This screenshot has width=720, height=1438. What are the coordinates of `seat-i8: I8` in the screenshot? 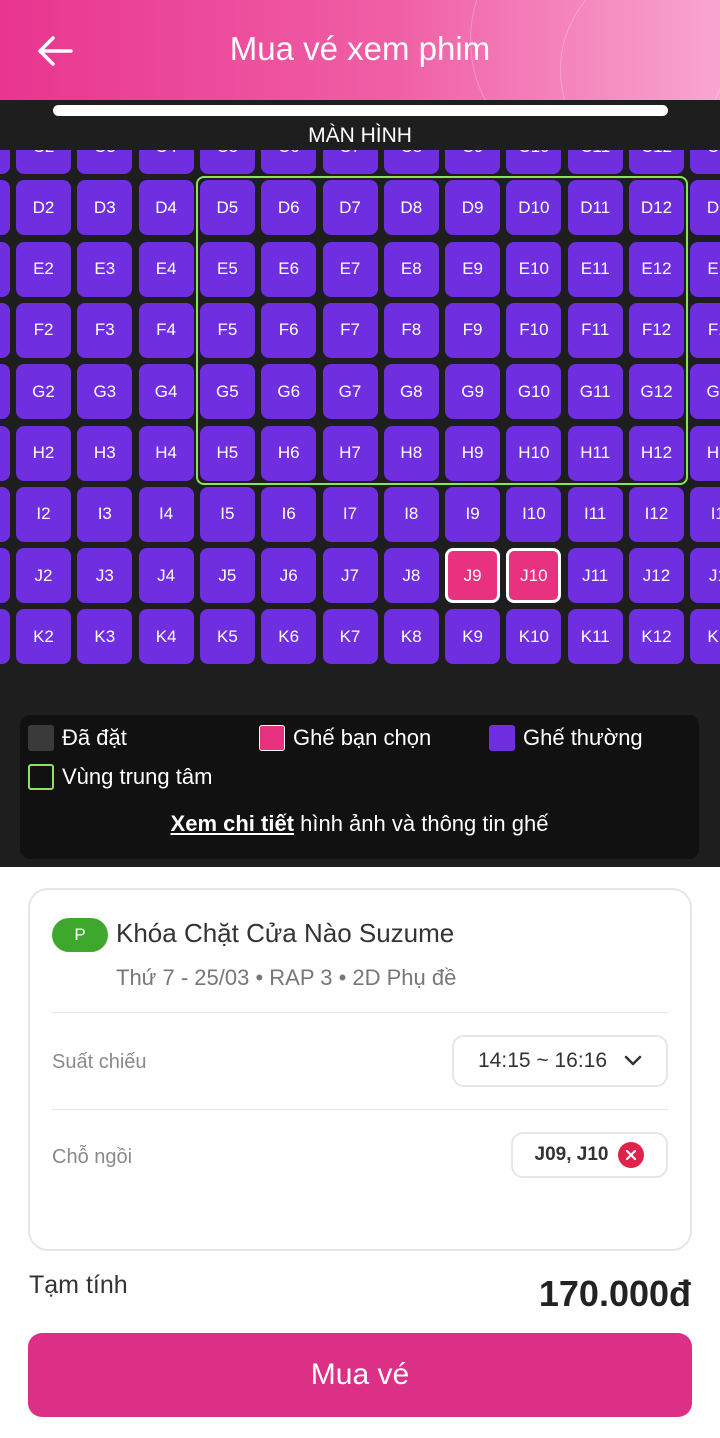 It's located at (411, 514).